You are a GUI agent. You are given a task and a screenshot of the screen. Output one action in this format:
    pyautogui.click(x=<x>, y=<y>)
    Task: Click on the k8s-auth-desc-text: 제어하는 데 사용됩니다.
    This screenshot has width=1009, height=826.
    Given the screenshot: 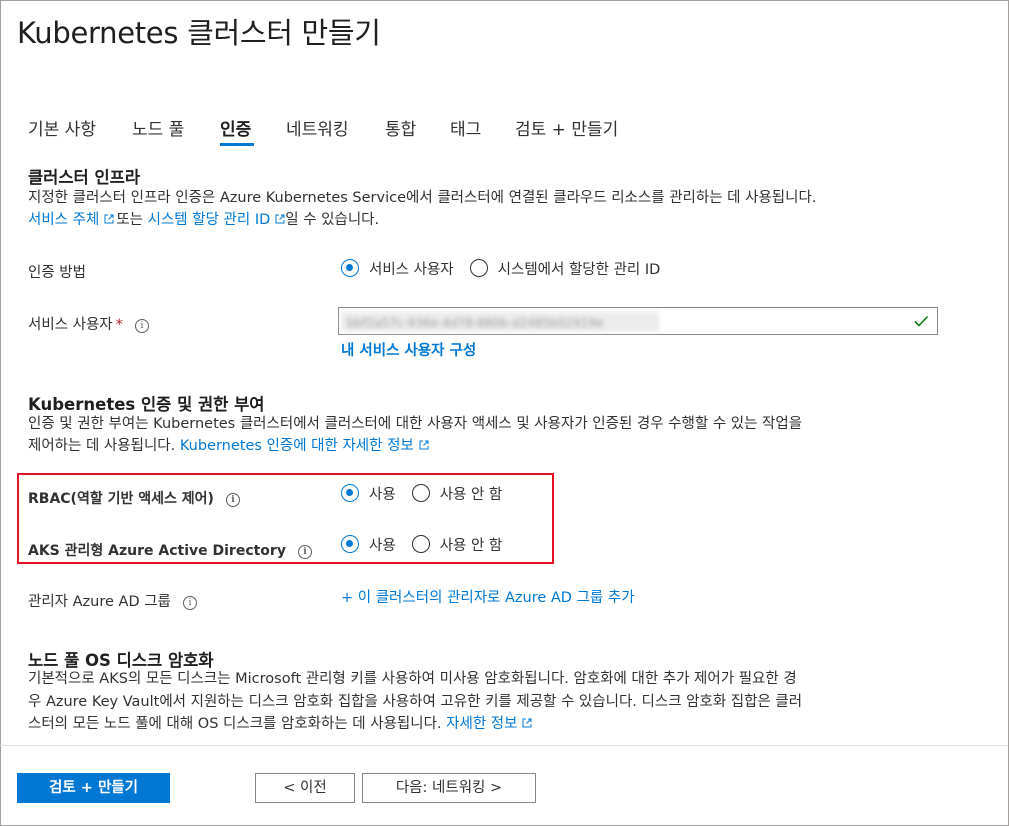 What is the action you would take?
    pyautogui.click(x=102, y=446)
    